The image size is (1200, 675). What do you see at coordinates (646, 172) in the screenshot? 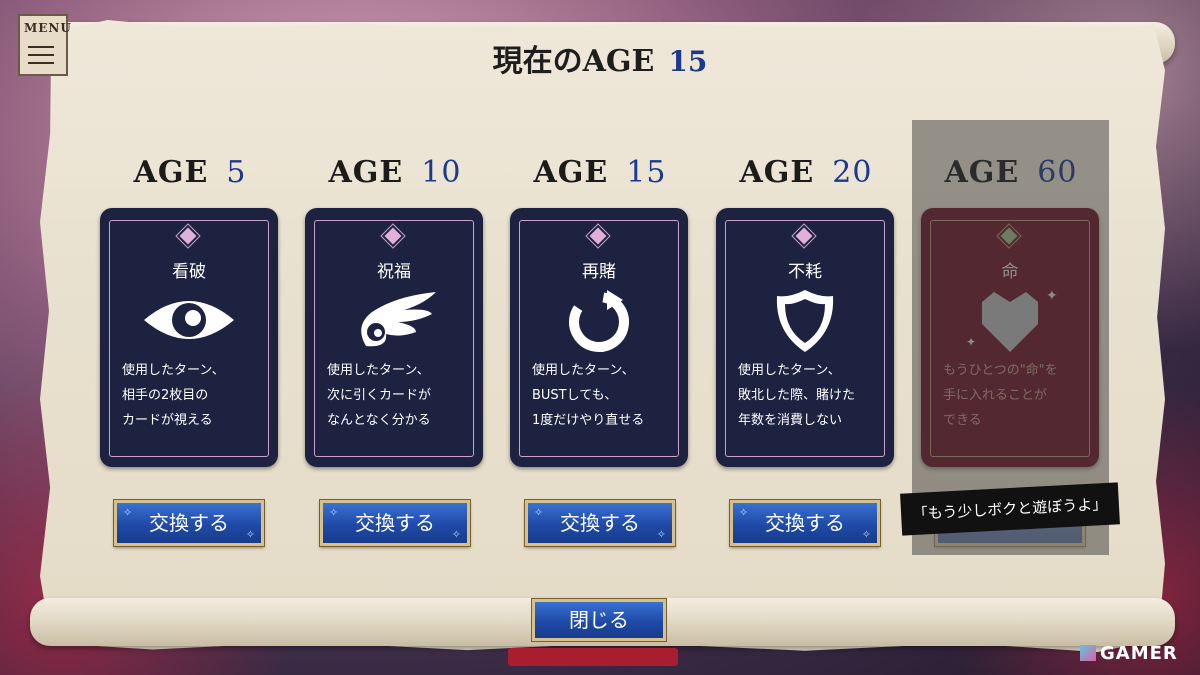
I see `age-number: 15` at bounding box center [646, 172].